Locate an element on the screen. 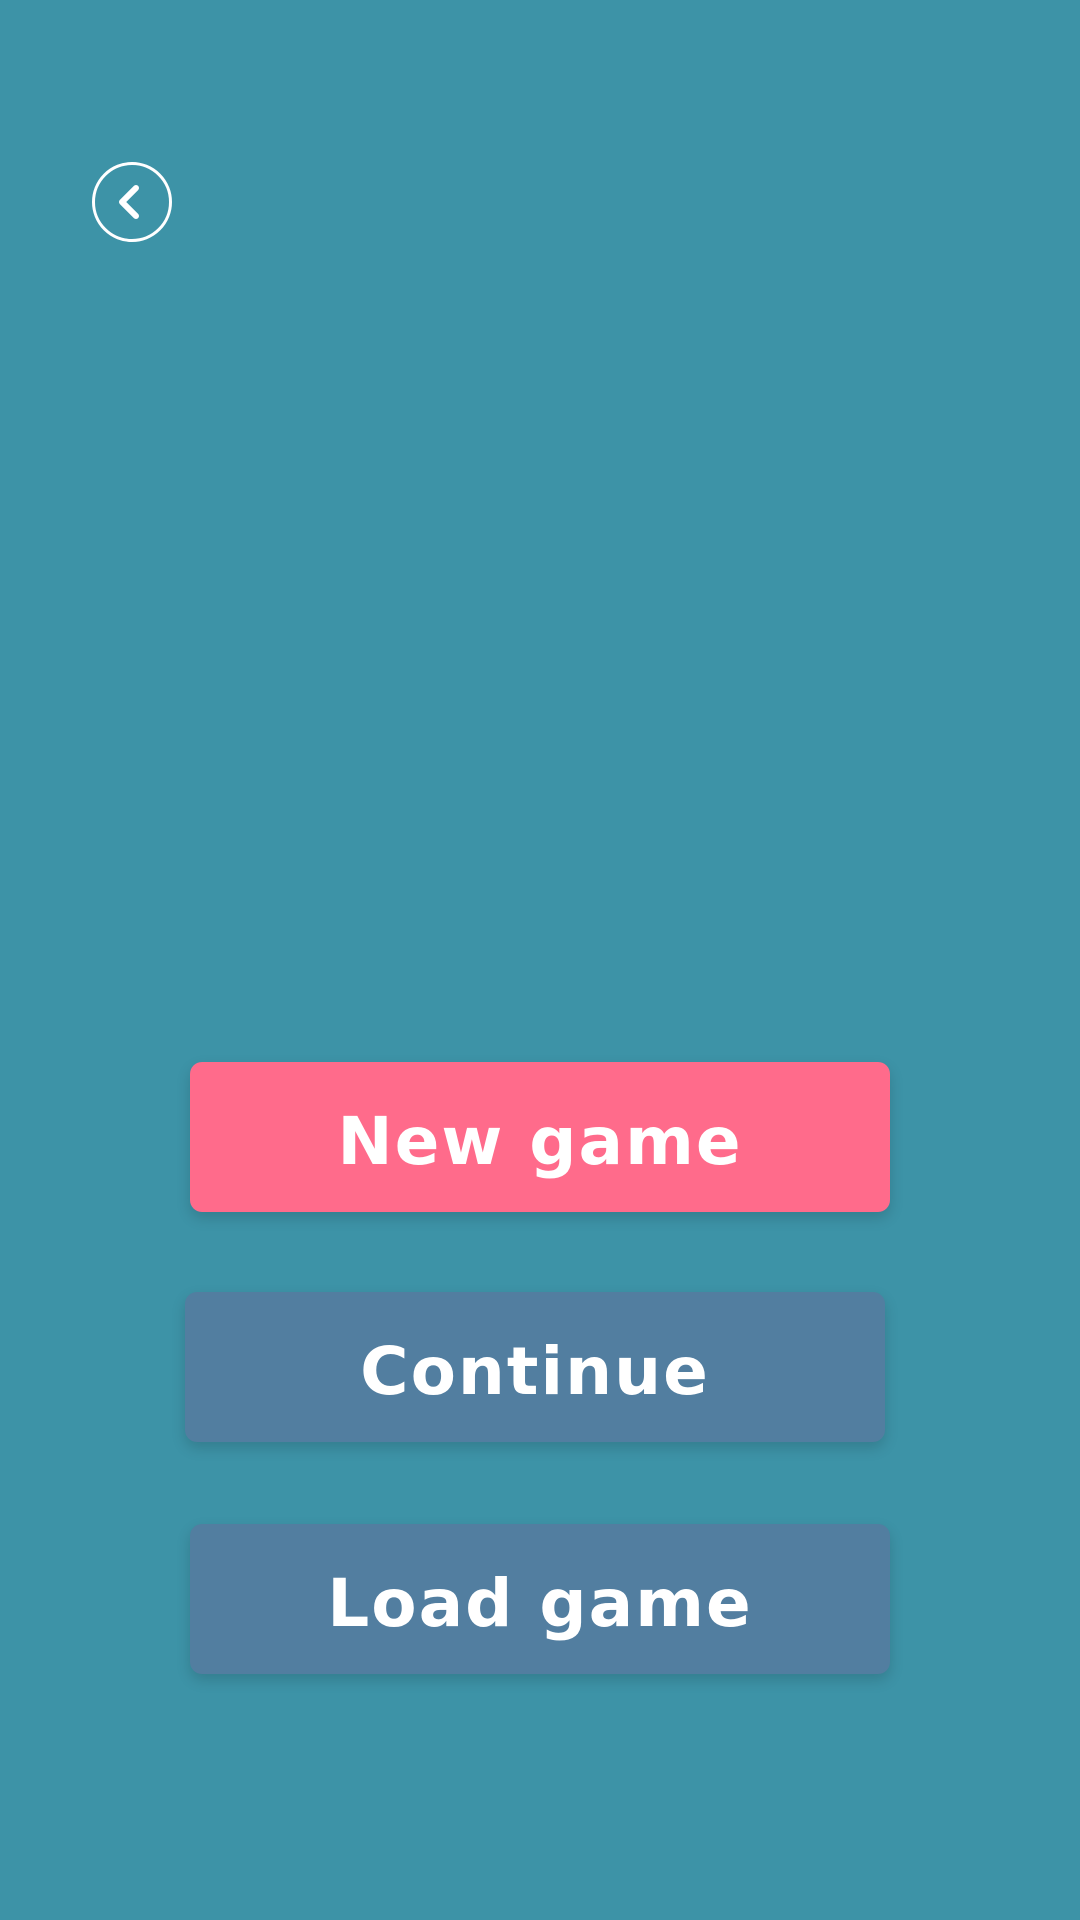 The width and height of the screenshot is (1080, 1920). continue-button: Continue is located at coordinates (535, 1367).